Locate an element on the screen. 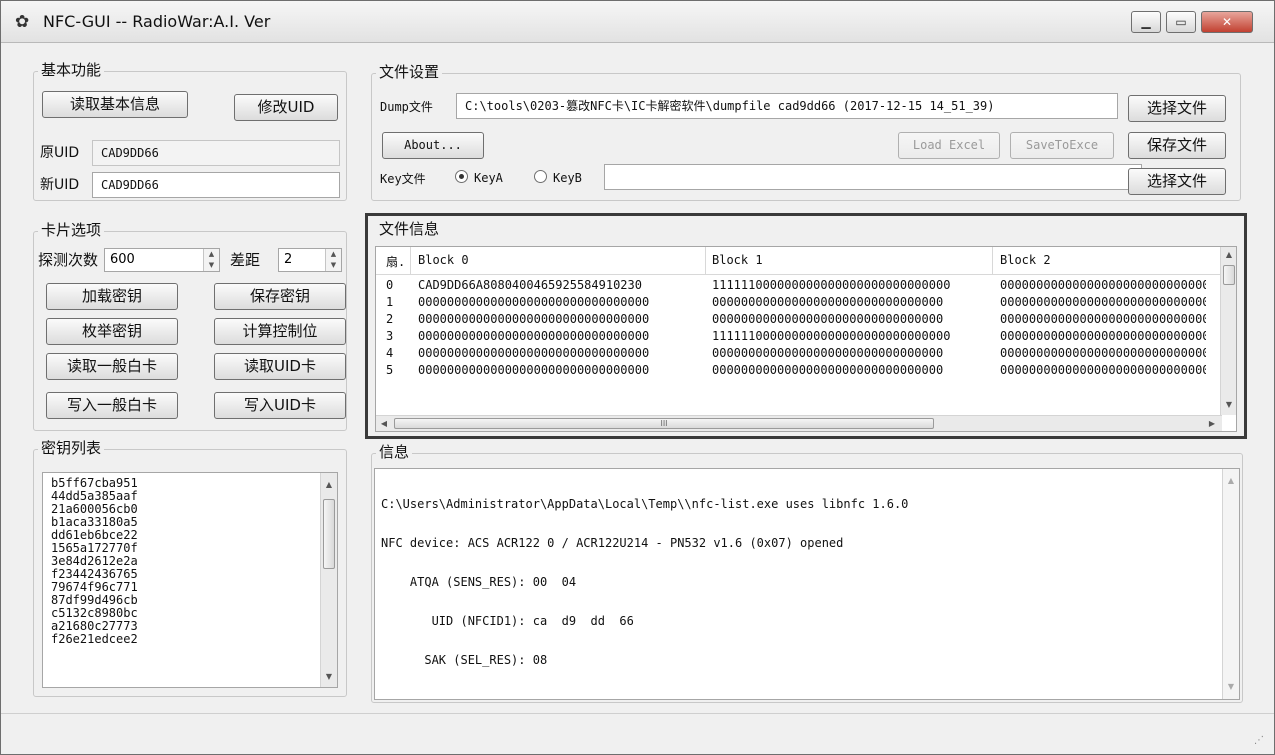 This screenshot has height=755, width=1275. read-uid-card-button: 读取UID卡 is located at coordinates (280, 366).